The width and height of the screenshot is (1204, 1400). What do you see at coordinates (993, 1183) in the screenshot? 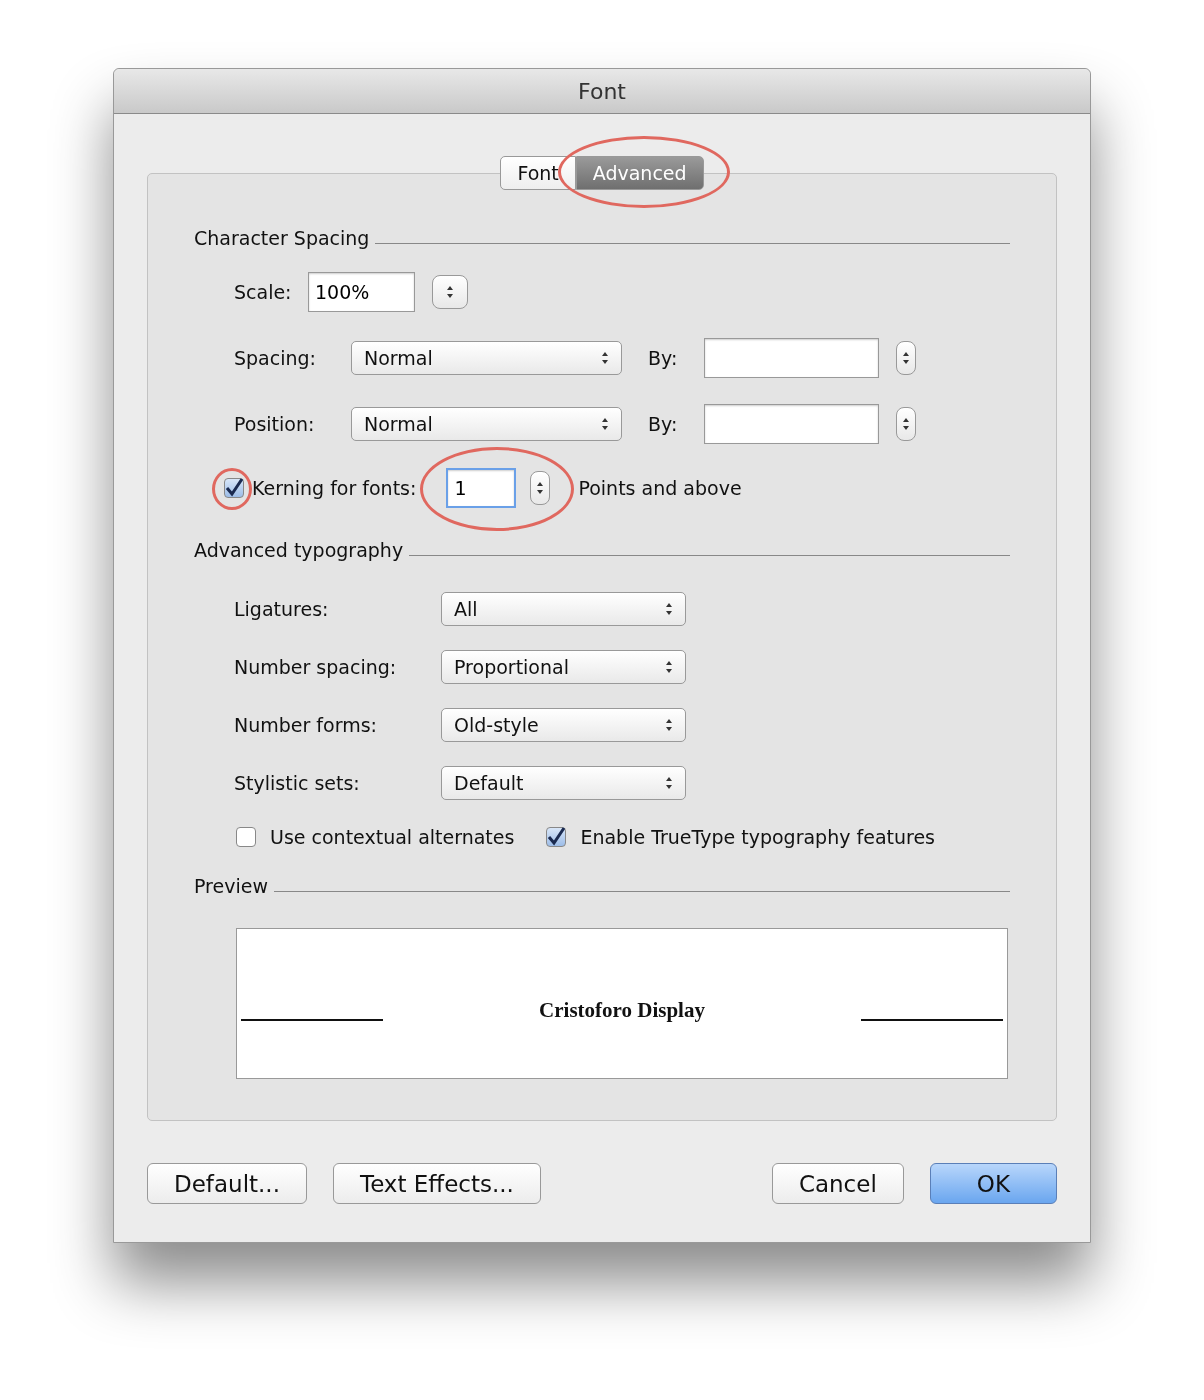
I see `ok-button: OK` at bounding box center [993, 1183].